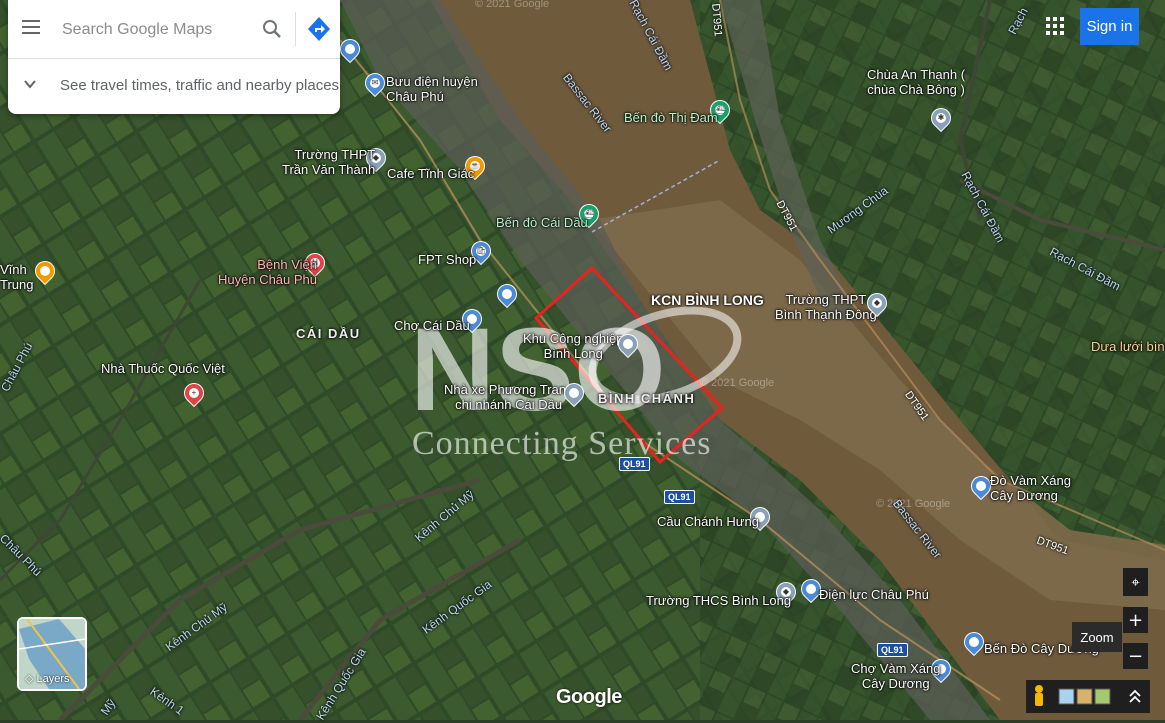 The image size is (1165, 723). What do you see at coordinates (268, 279) in the screenshot?
I see `place-label-line: Huyện Châu Phú` at bounding box center [268, 279].